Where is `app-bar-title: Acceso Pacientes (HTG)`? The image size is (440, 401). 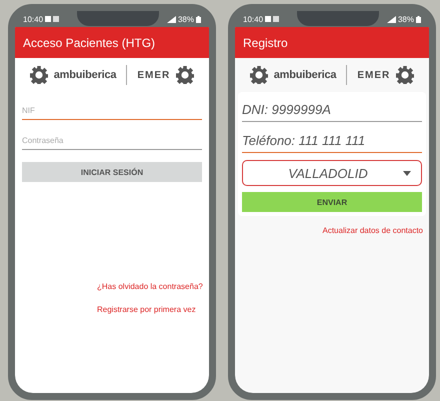 app-bar-title: Acceso Pacientes (HTG) is located at coordinates (112, 42).